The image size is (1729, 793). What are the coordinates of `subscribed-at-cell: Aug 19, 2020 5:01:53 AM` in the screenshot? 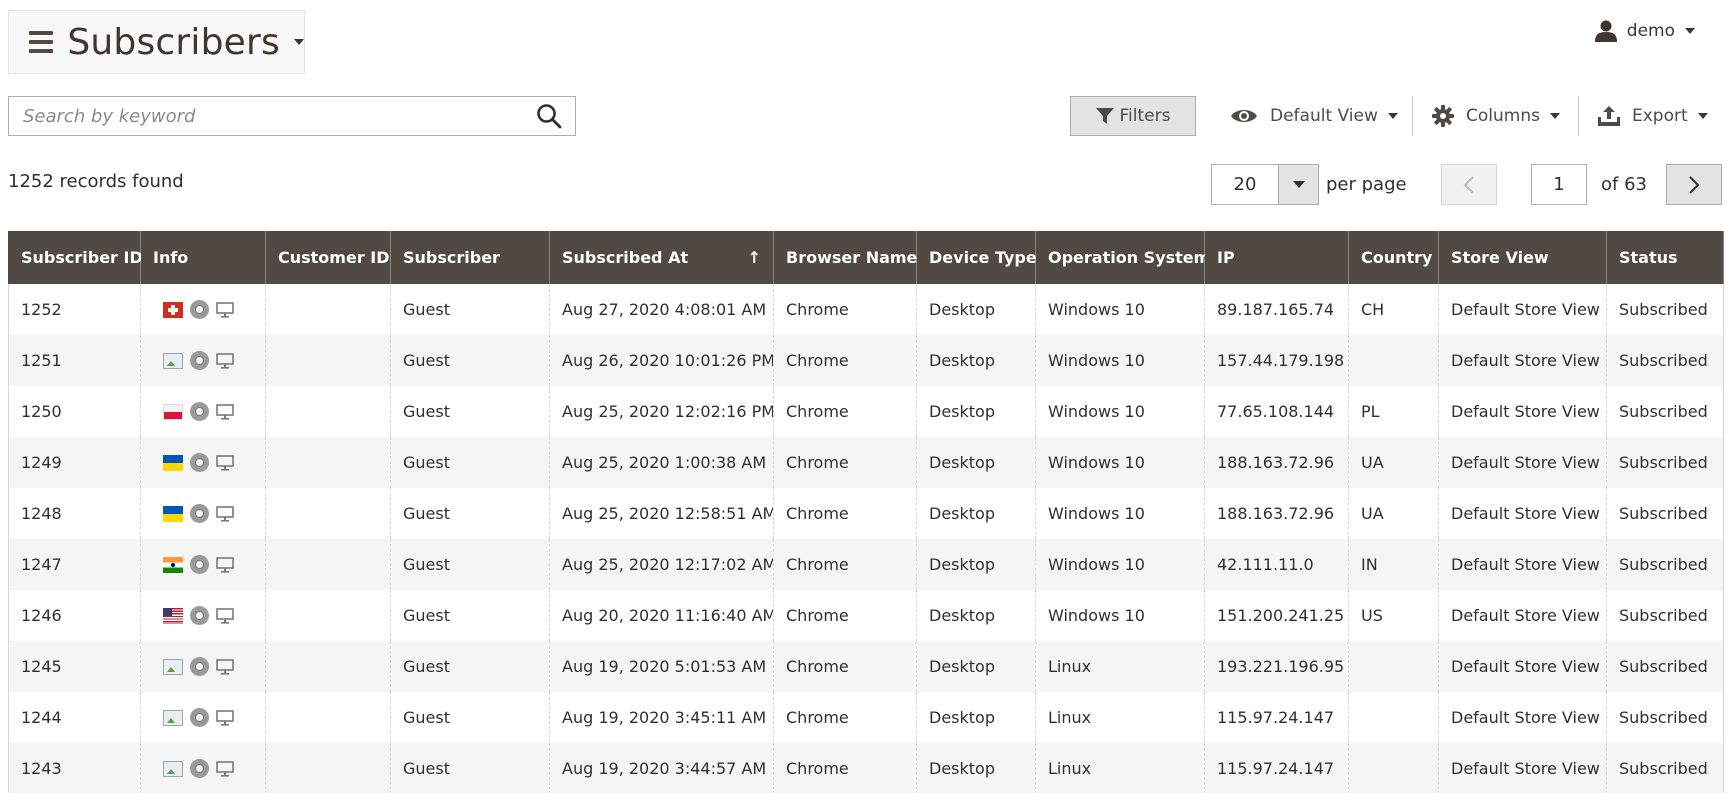 It's located at (661, 666).